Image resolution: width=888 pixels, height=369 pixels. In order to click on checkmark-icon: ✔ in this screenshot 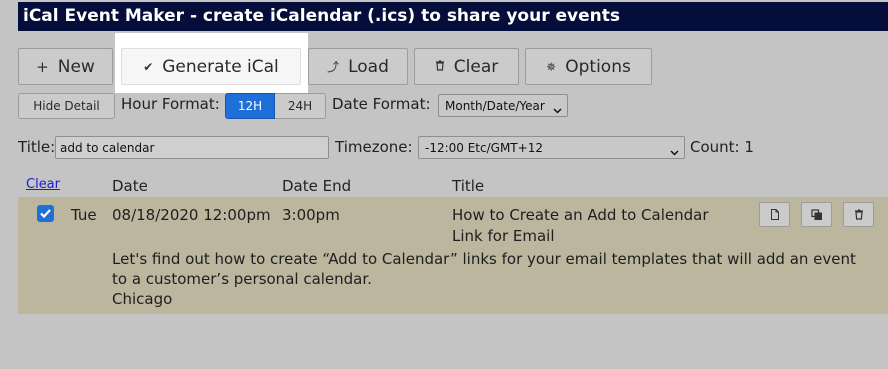, I will do `click(148, 66)`.